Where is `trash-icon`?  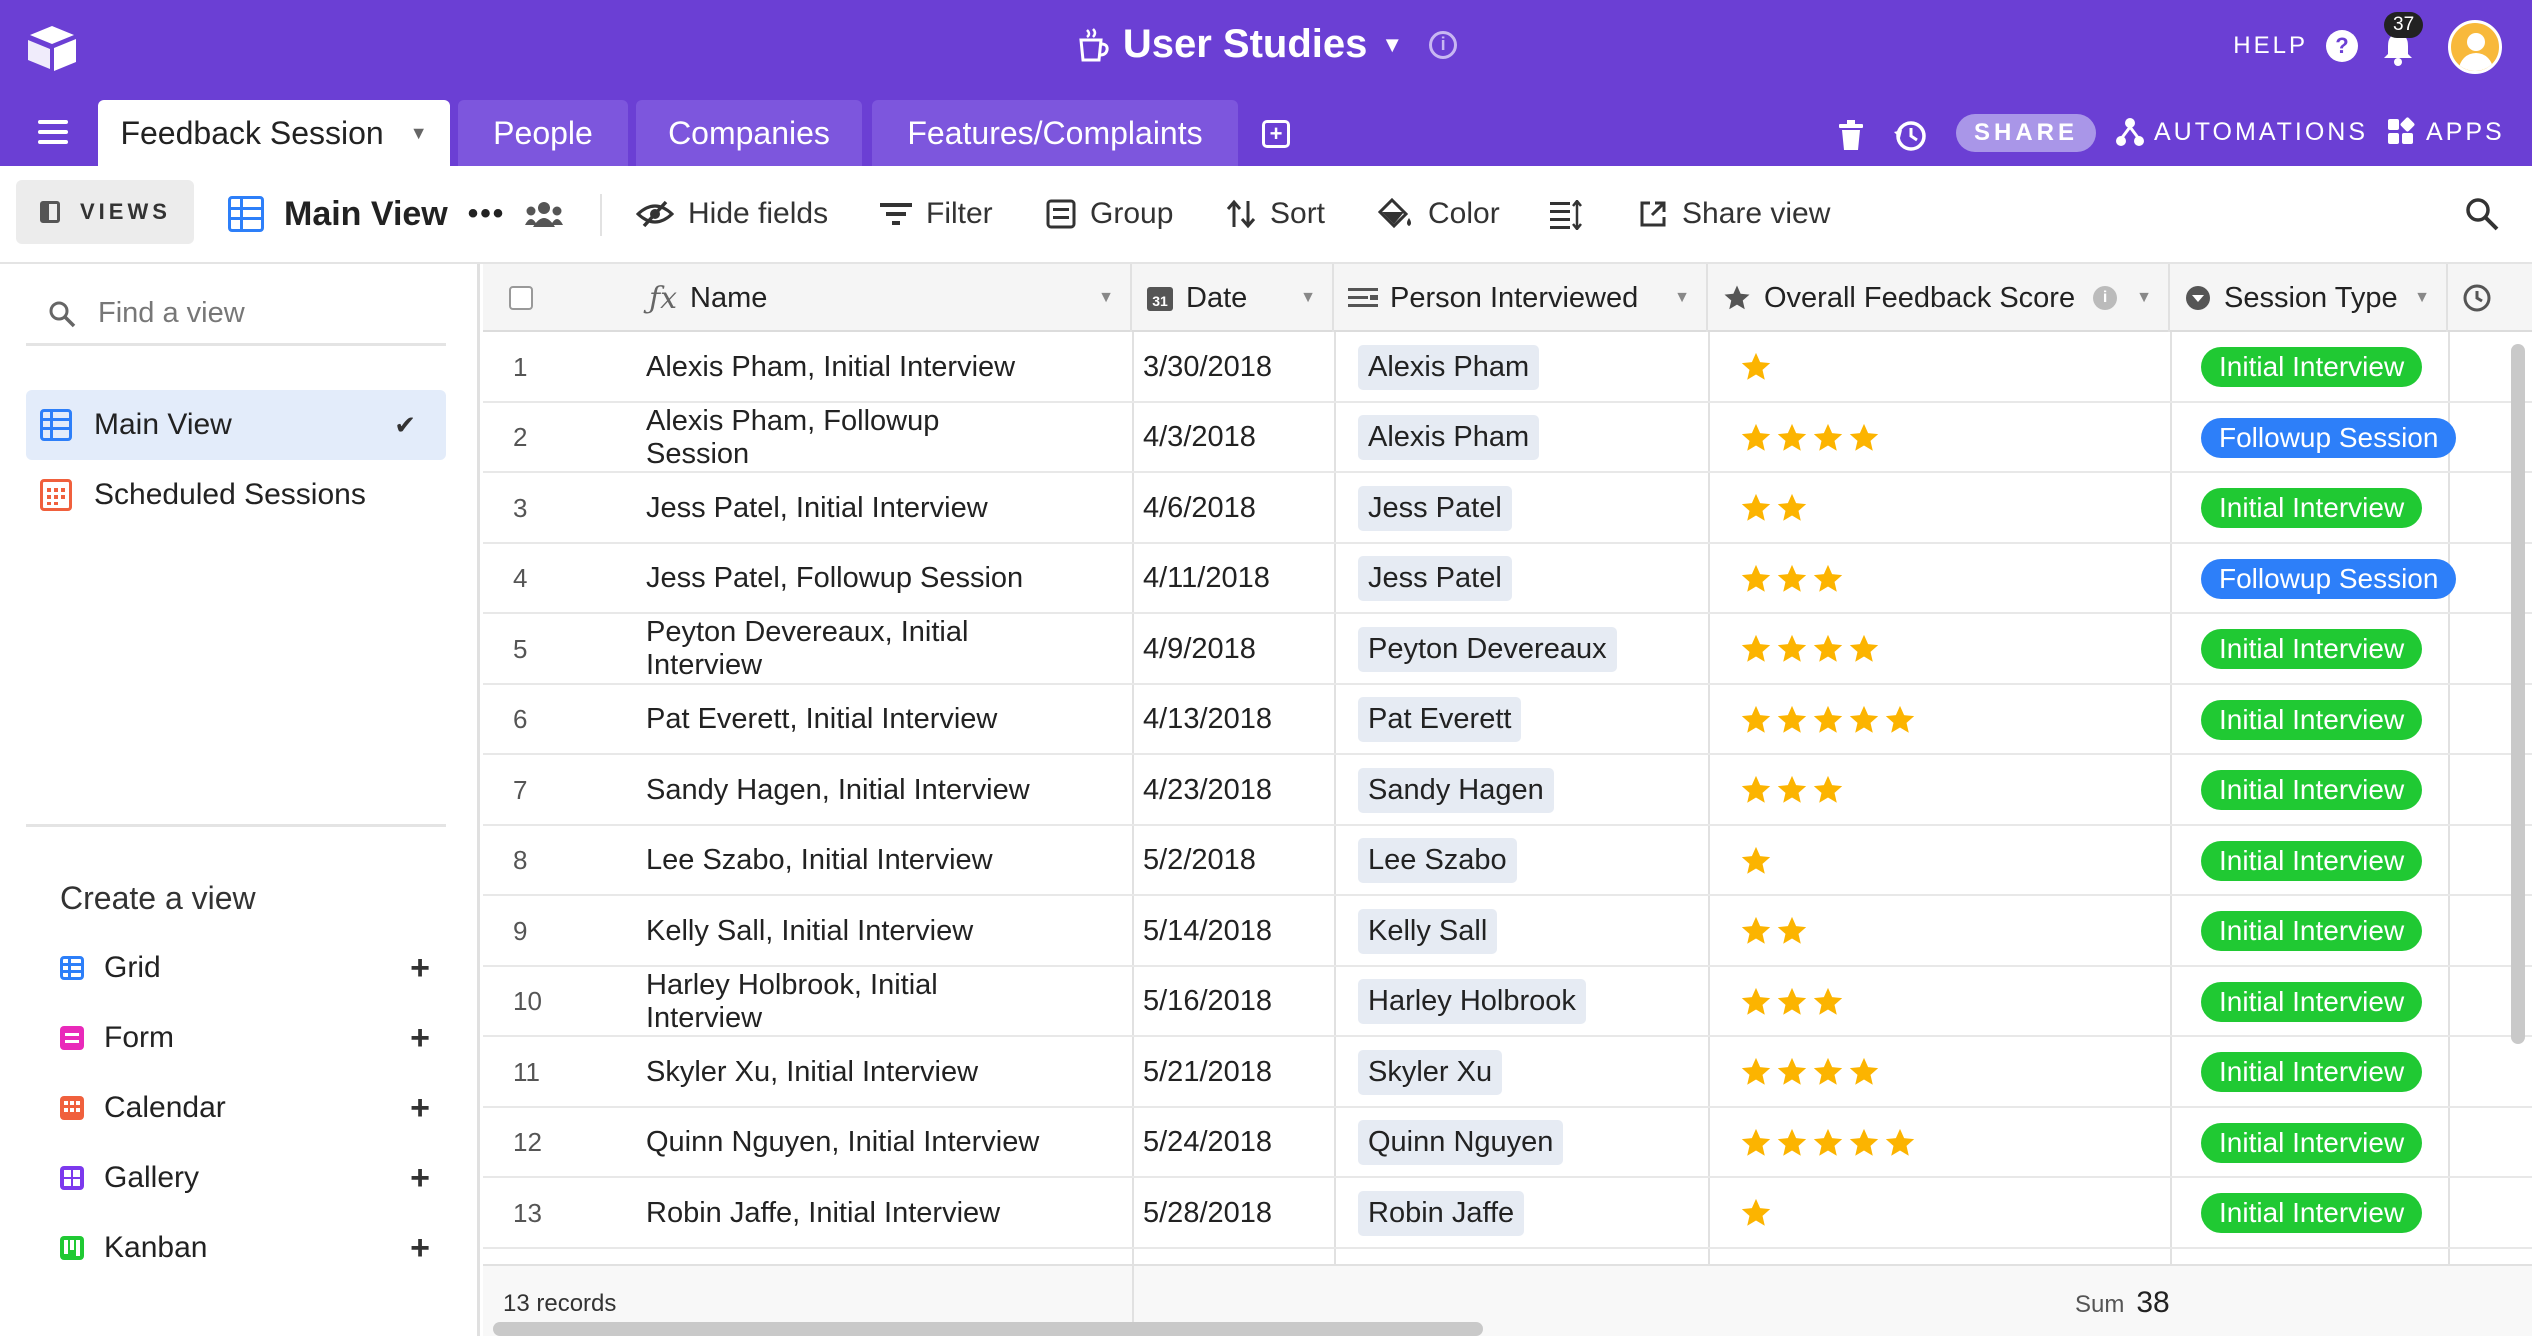 trash-icon is located at coordinates (1851, 135).